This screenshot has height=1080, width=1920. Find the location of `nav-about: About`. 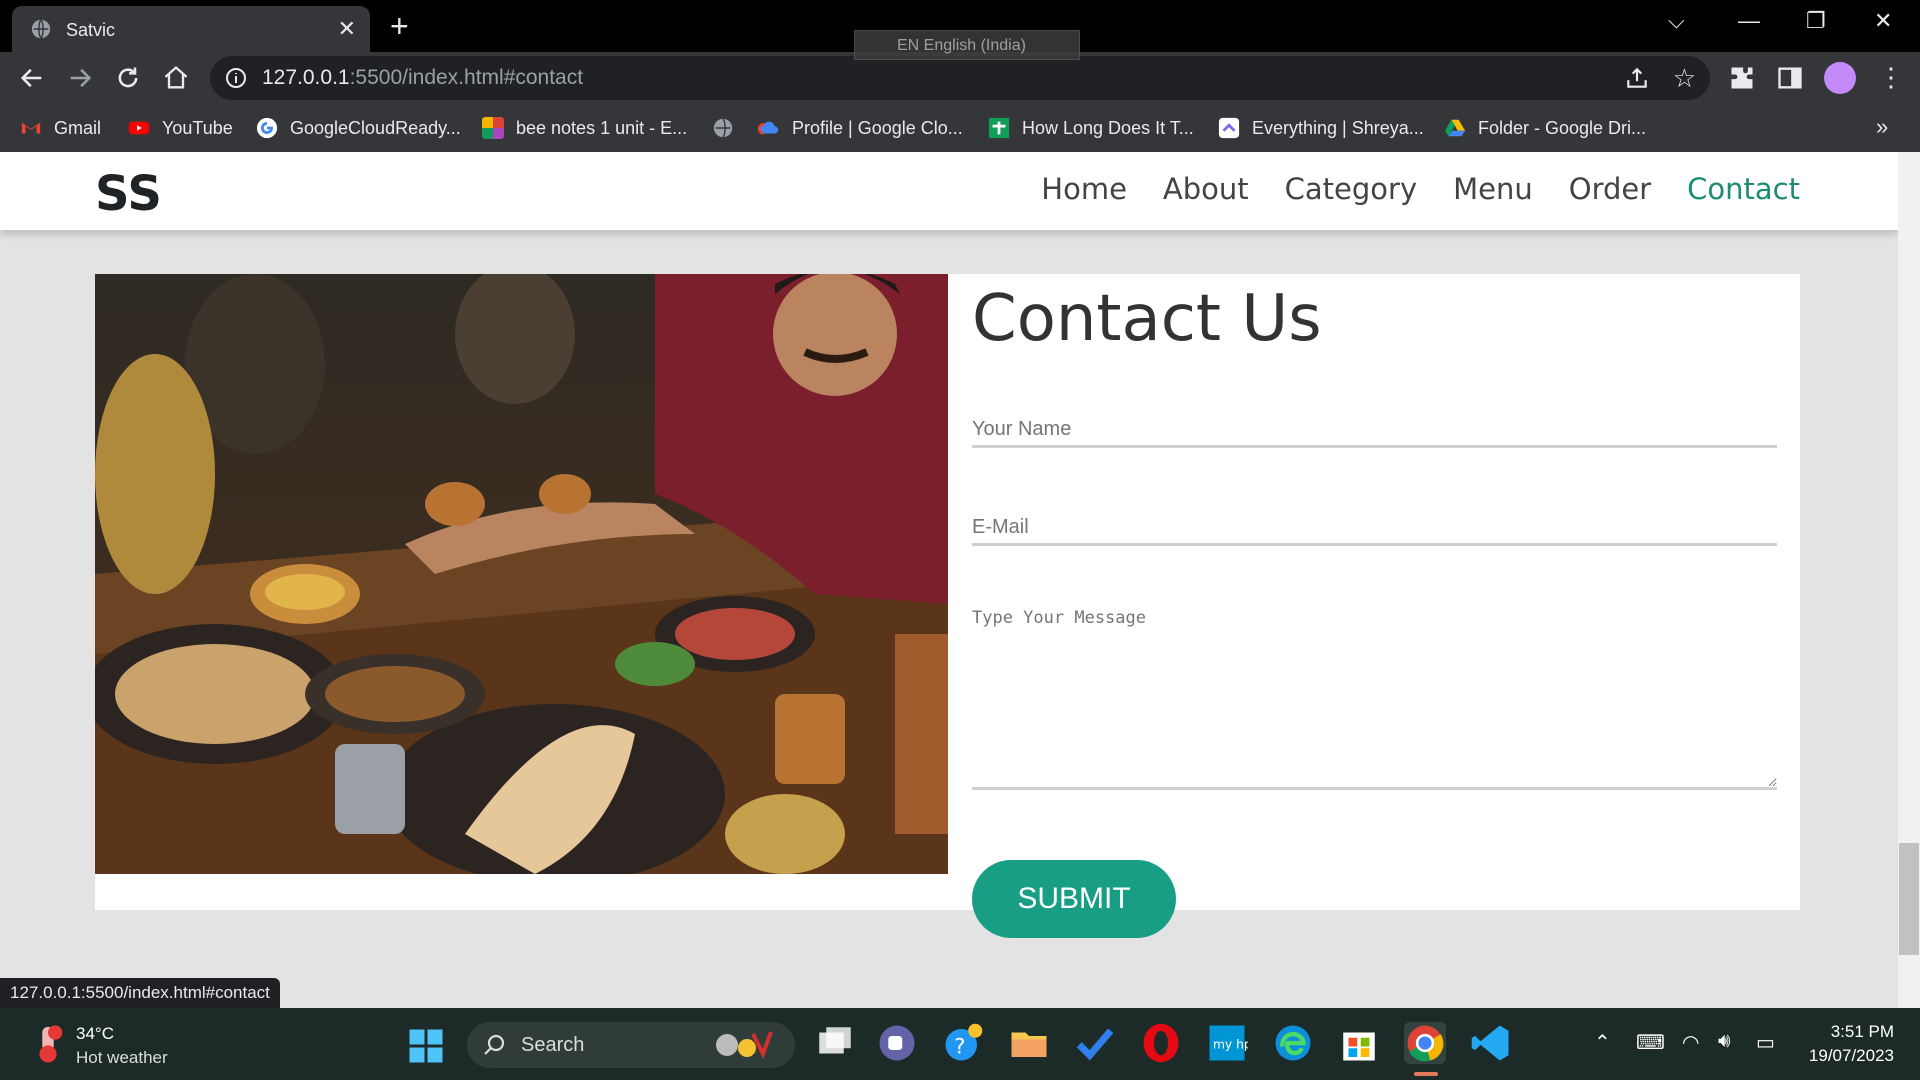

nav-about: About is located at coordinates (1206, 189).